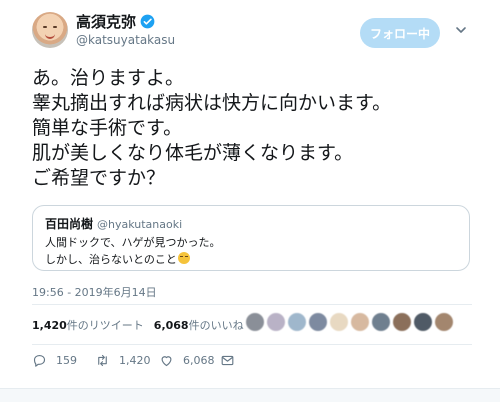  I want to click on retweet-icon, so click(102, 360).